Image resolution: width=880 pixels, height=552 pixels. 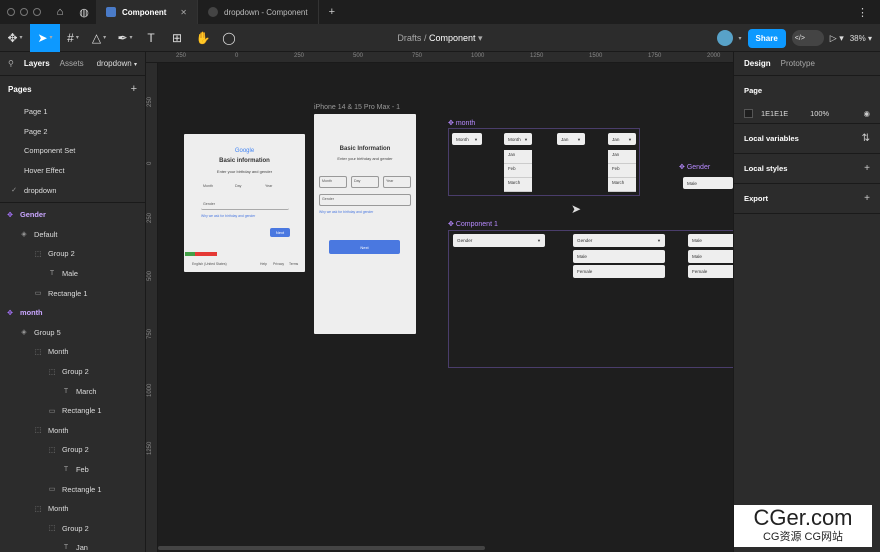 What do you see at coordinates (229, 38) in the screenshot?
I see `comment-tool-button: ◯` at bounding box center [229, 38].